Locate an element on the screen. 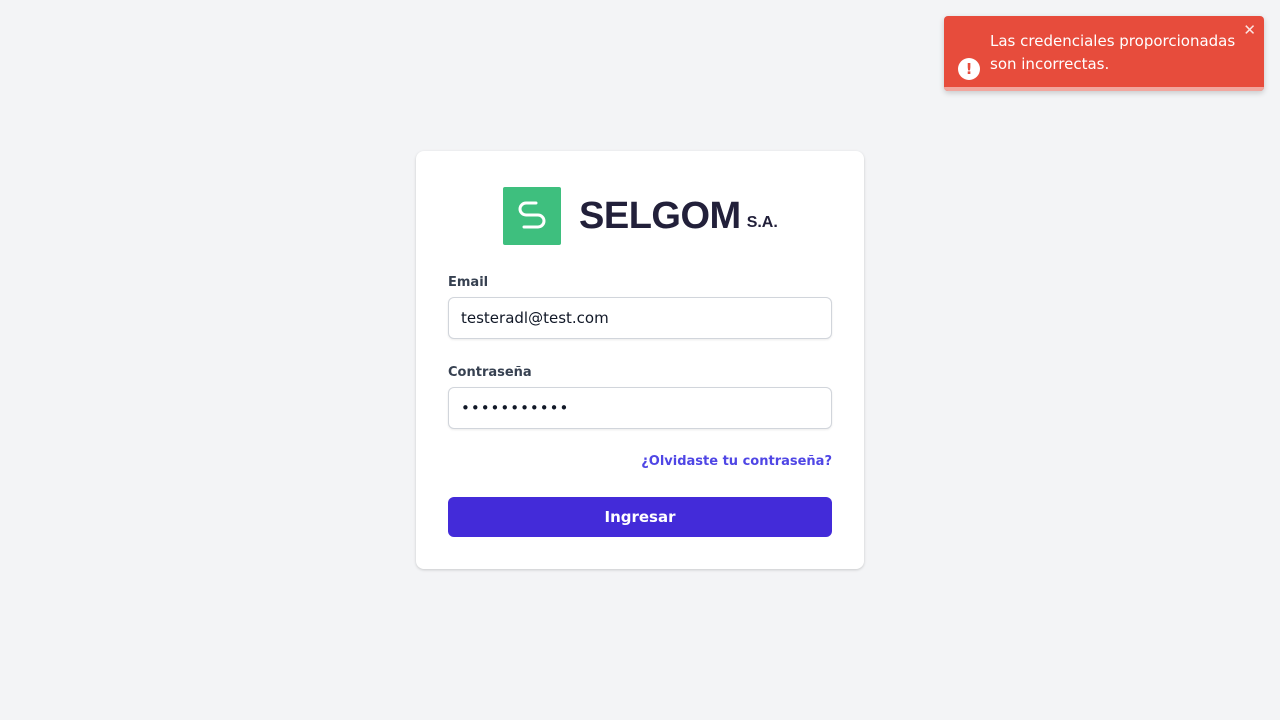 This screenshot has width=1280, height=720. password-label: Contraseña is located at coordinates (490, 372).